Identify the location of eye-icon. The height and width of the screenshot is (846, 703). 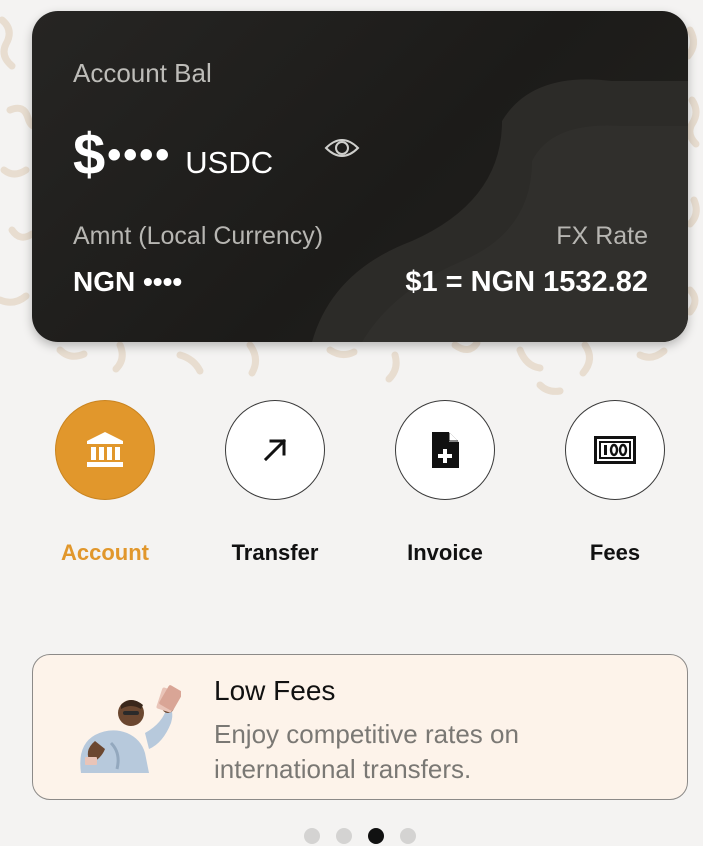
(342, 148).